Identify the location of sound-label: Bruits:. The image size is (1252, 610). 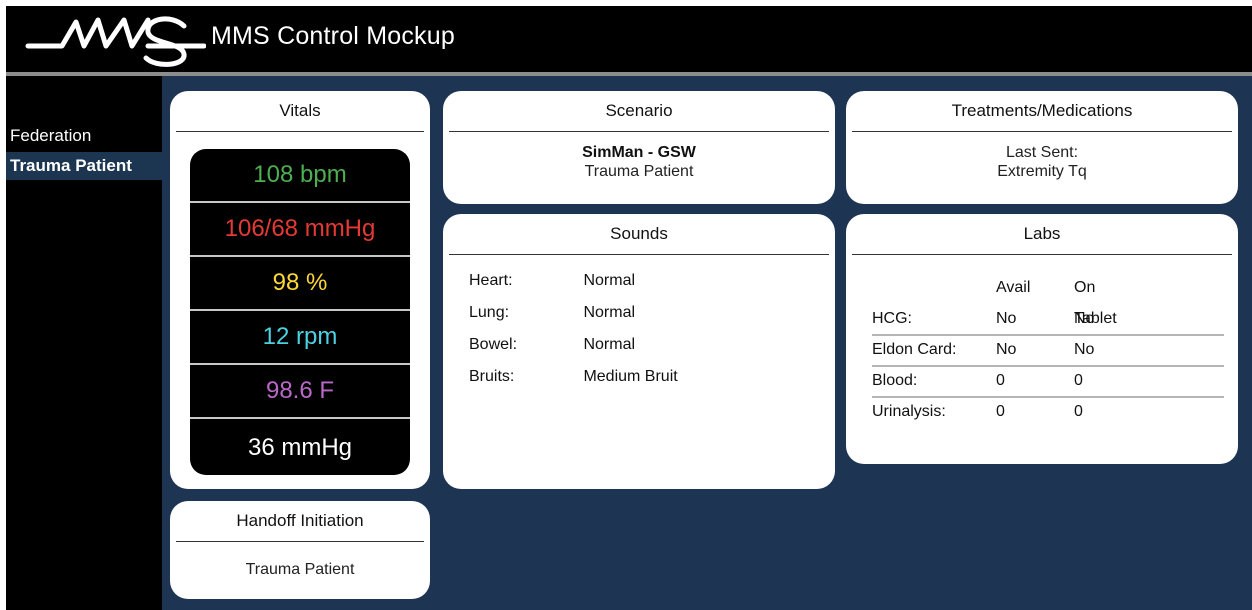
(492, 376).